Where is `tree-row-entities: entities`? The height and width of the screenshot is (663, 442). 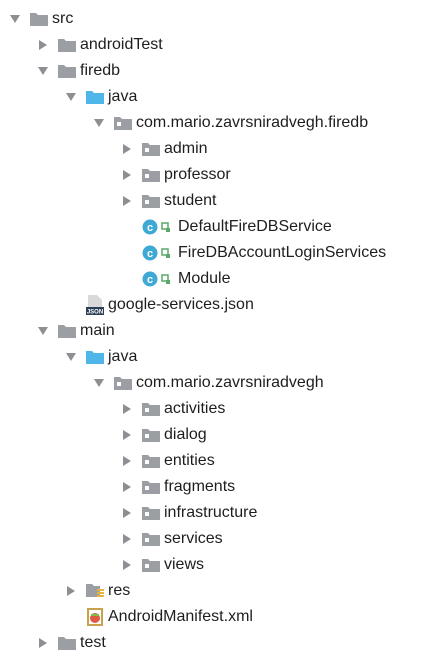 tree-row-entities: entities is located at coordinates (167, 461).